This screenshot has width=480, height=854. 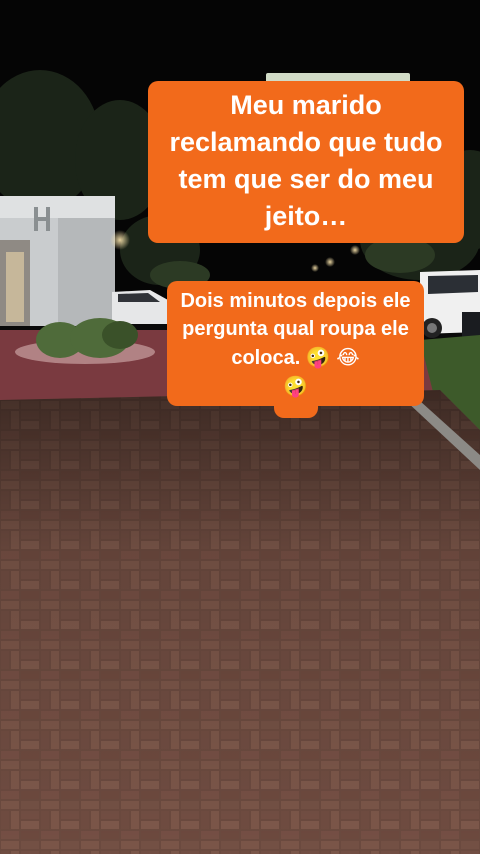 I want to click on crazy-face-emoji-icon-2: 🤪, so click(x=295, y=386).